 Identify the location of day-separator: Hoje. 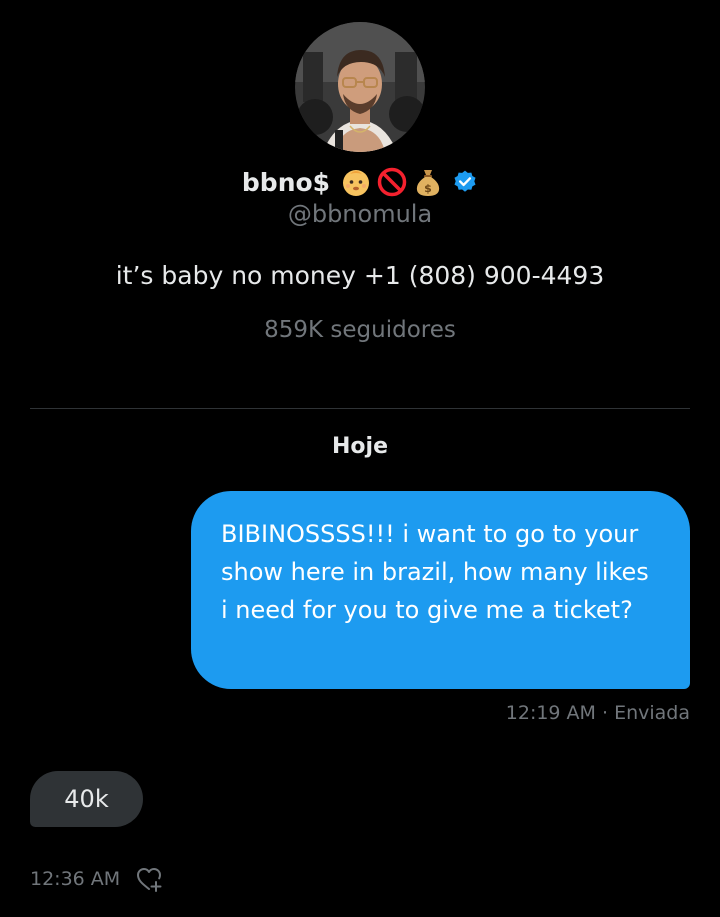
(360, 446).